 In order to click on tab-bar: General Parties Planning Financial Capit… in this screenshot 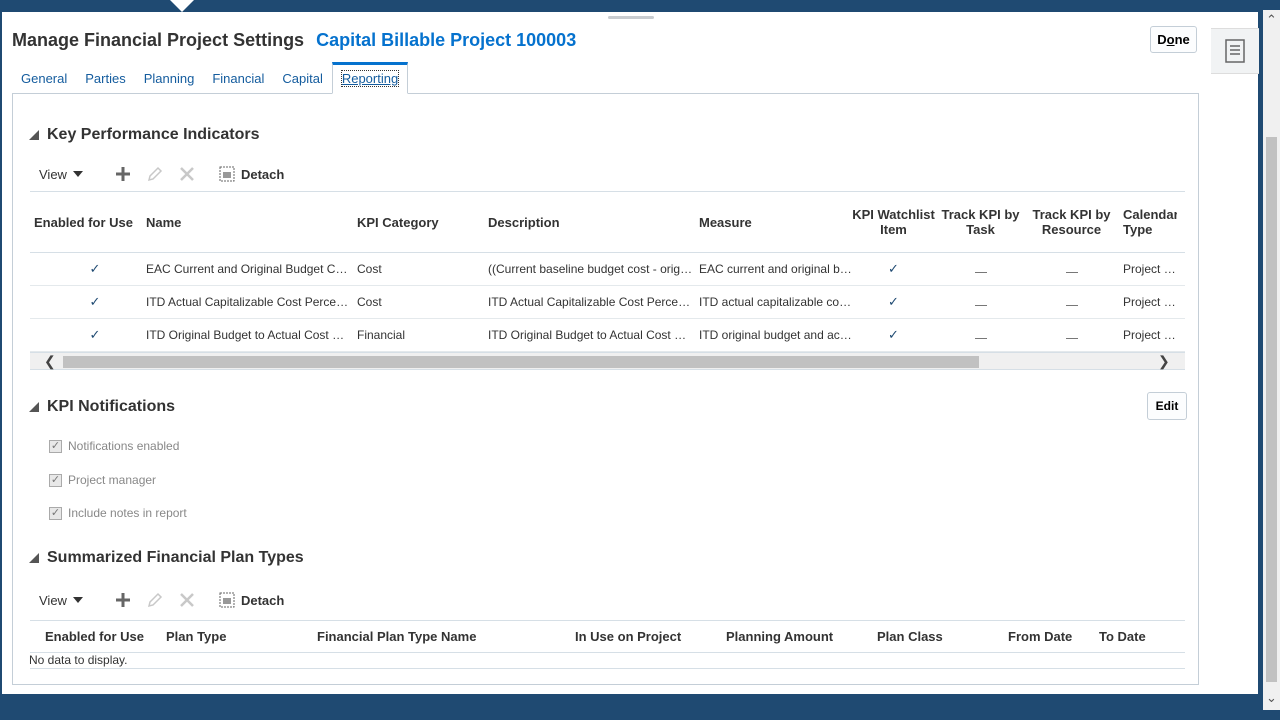, I will do `click(210, 78)`.